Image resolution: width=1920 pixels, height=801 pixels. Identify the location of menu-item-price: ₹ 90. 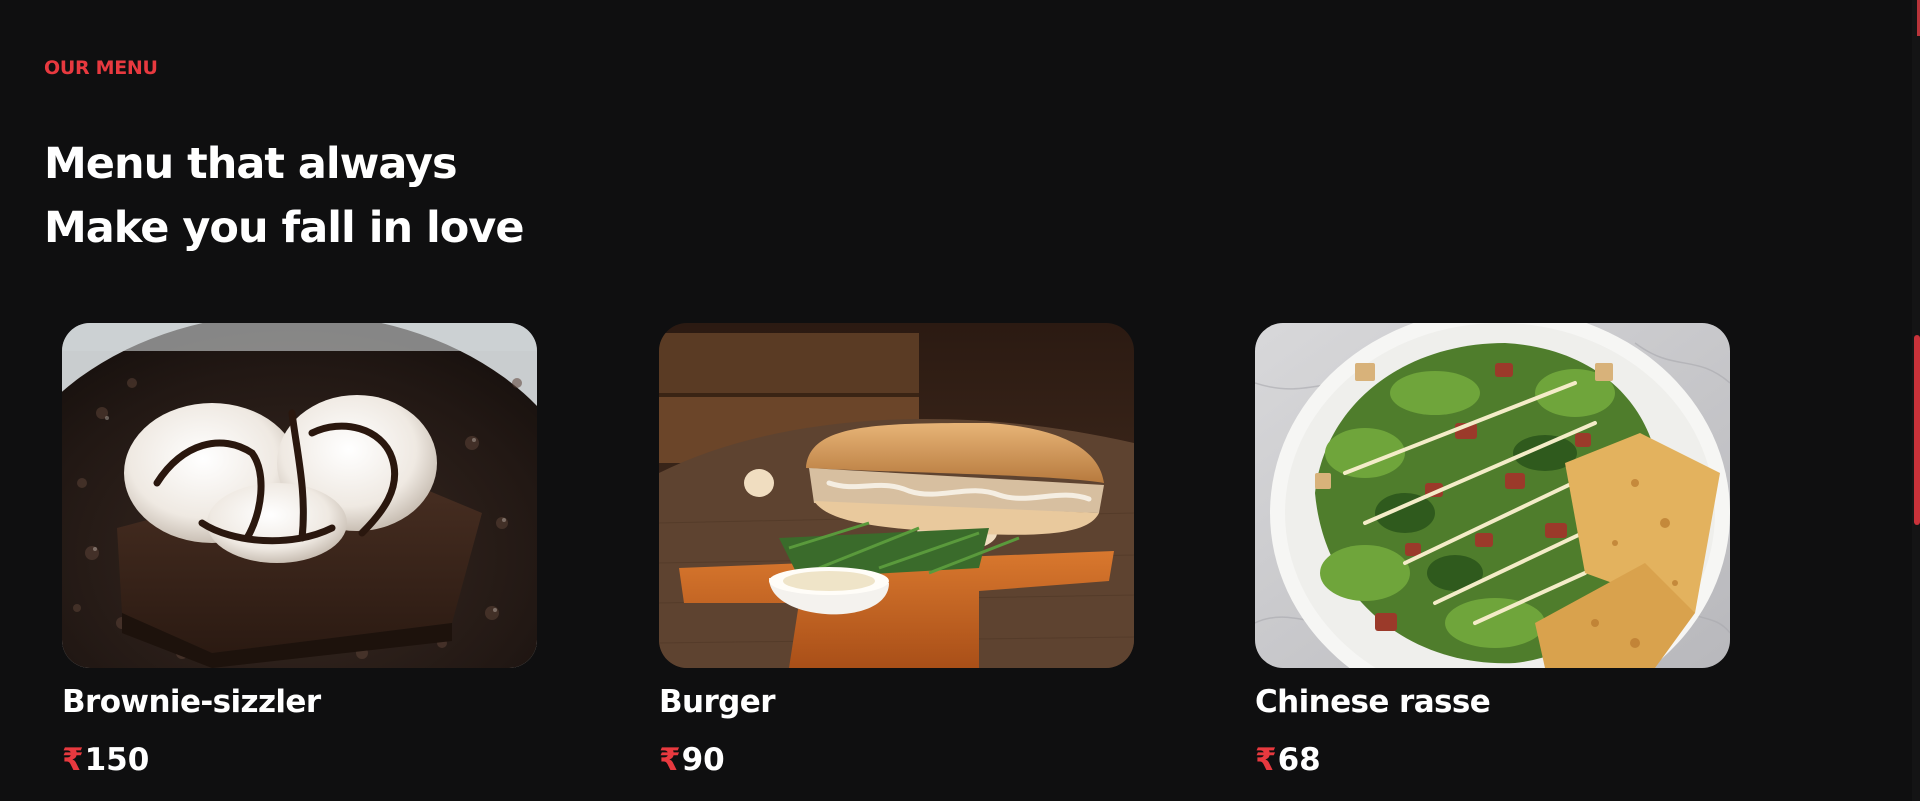
(896, 760).